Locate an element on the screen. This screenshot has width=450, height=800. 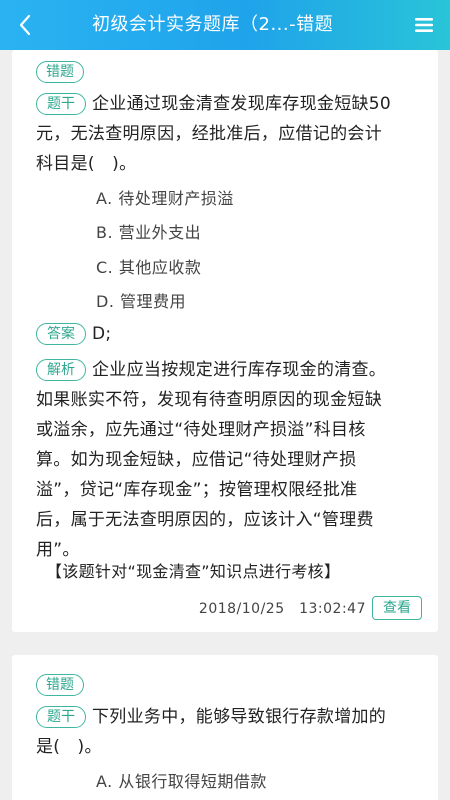
analysis-line: 溢”，贷记“库存现金”；按管理权限经批准 is located at coordinates (197, 490).